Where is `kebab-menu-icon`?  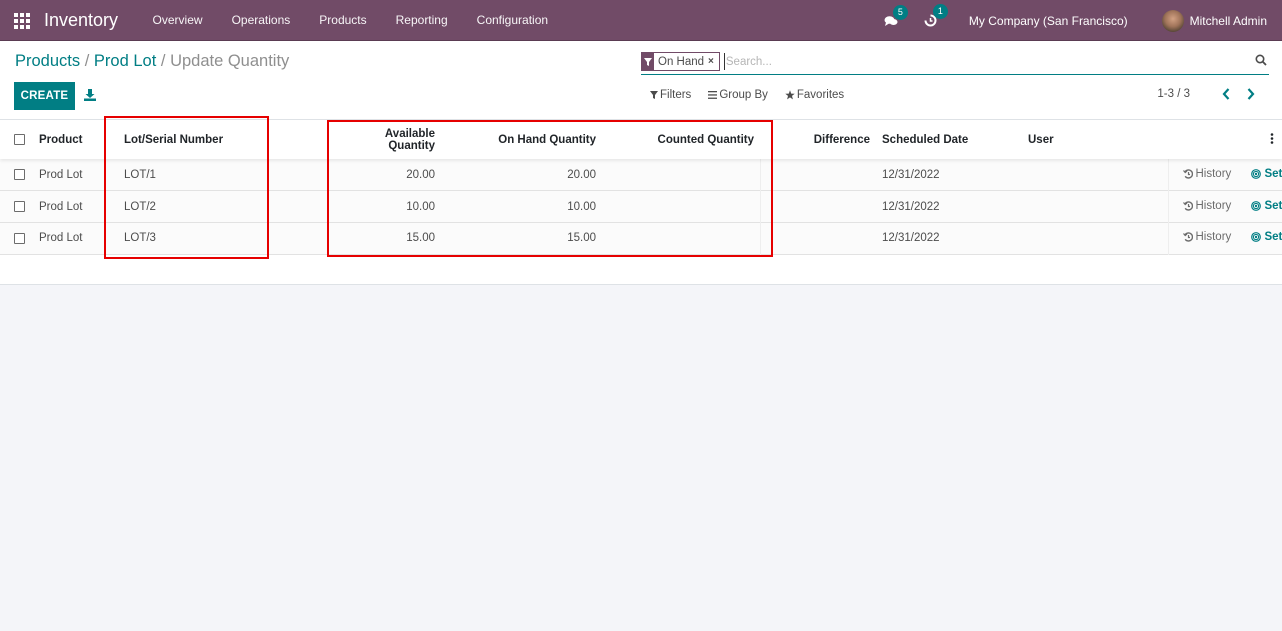
kebab-menu-icon is located at coordinates (1272, 138).